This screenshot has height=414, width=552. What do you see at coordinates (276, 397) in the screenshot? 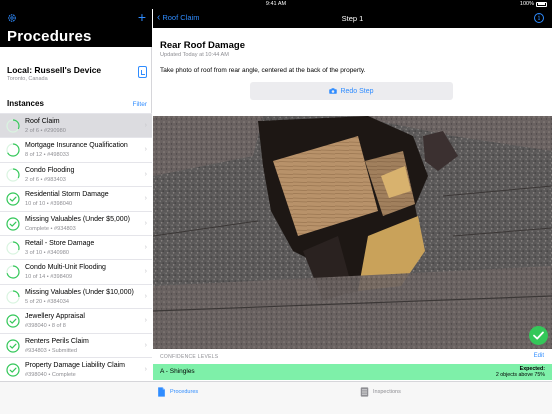
I see `tab-bar: Procedures Inspections` at bounding box center [276, 397].